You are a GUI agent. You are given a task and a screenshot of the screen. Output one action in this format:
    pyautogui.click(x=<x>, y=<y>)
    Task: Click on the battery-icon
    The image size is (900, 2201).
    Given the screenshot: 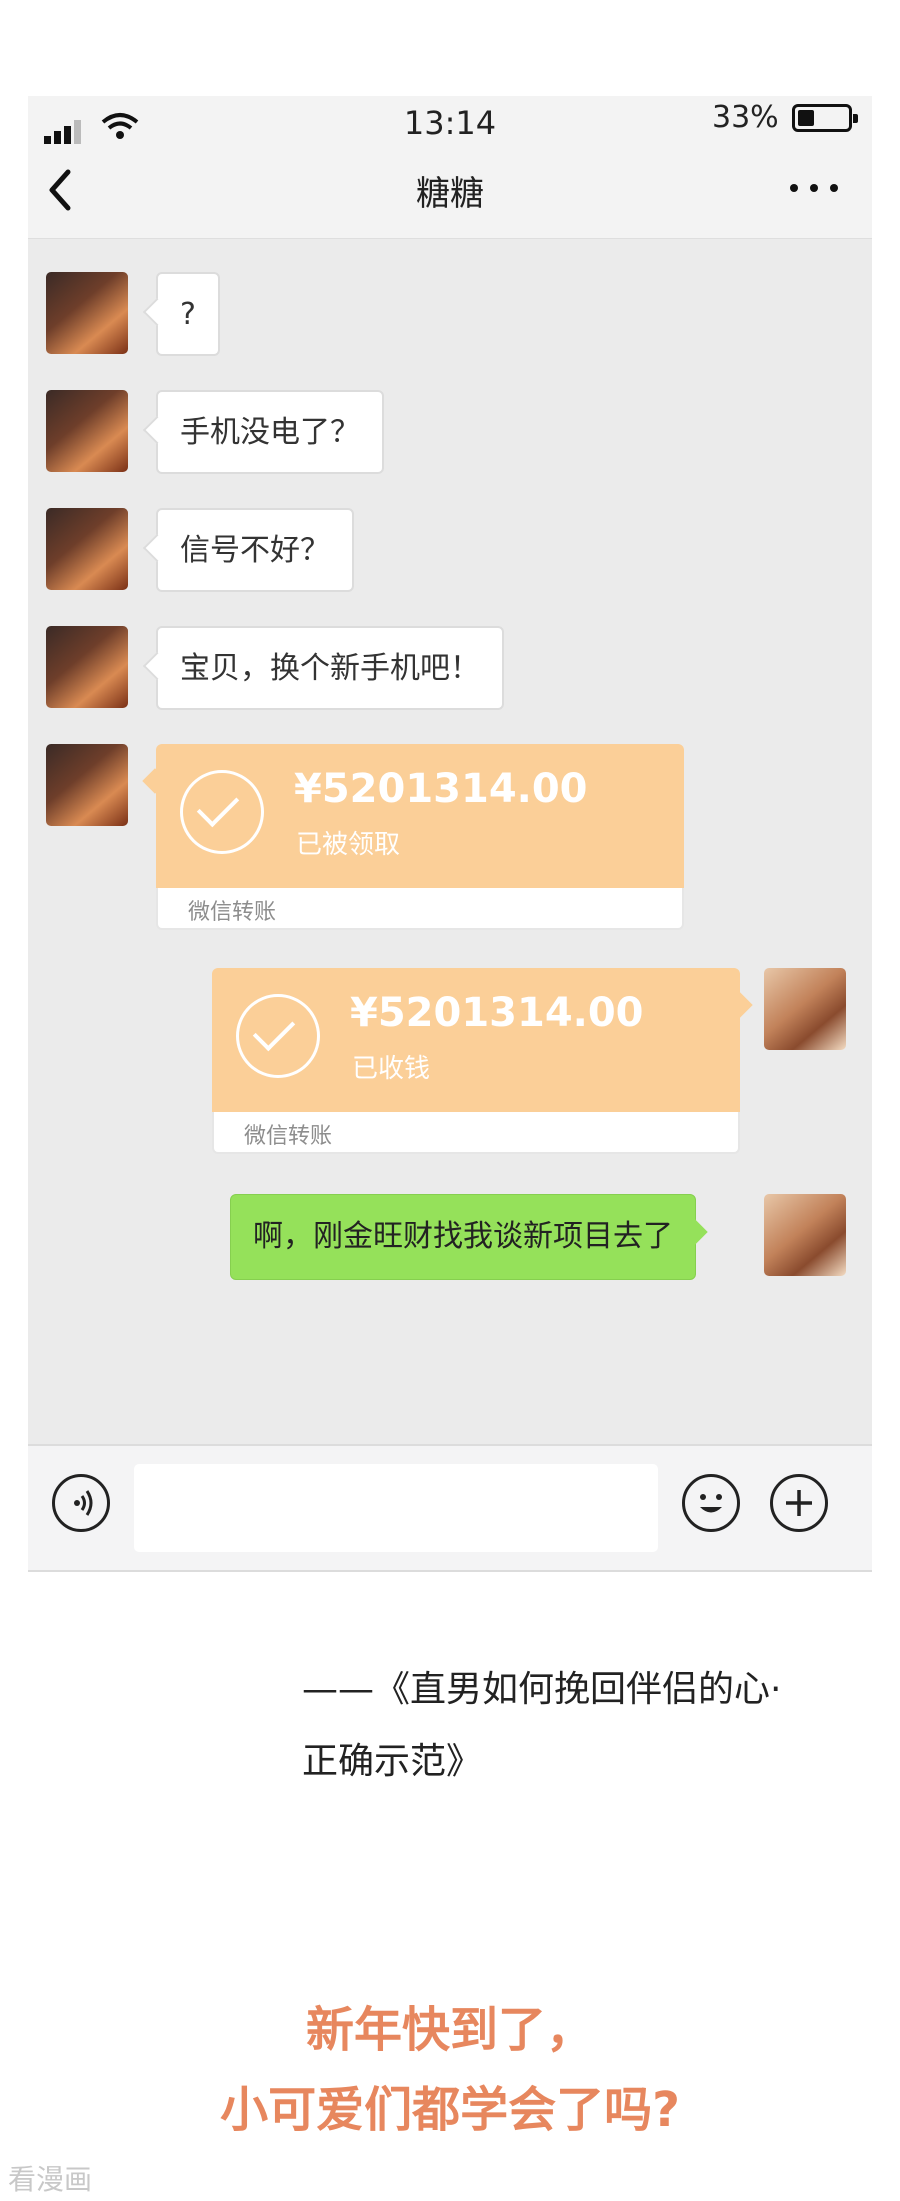 What is the action you would take?
    pyautogui.click(x=825, y=118)
    